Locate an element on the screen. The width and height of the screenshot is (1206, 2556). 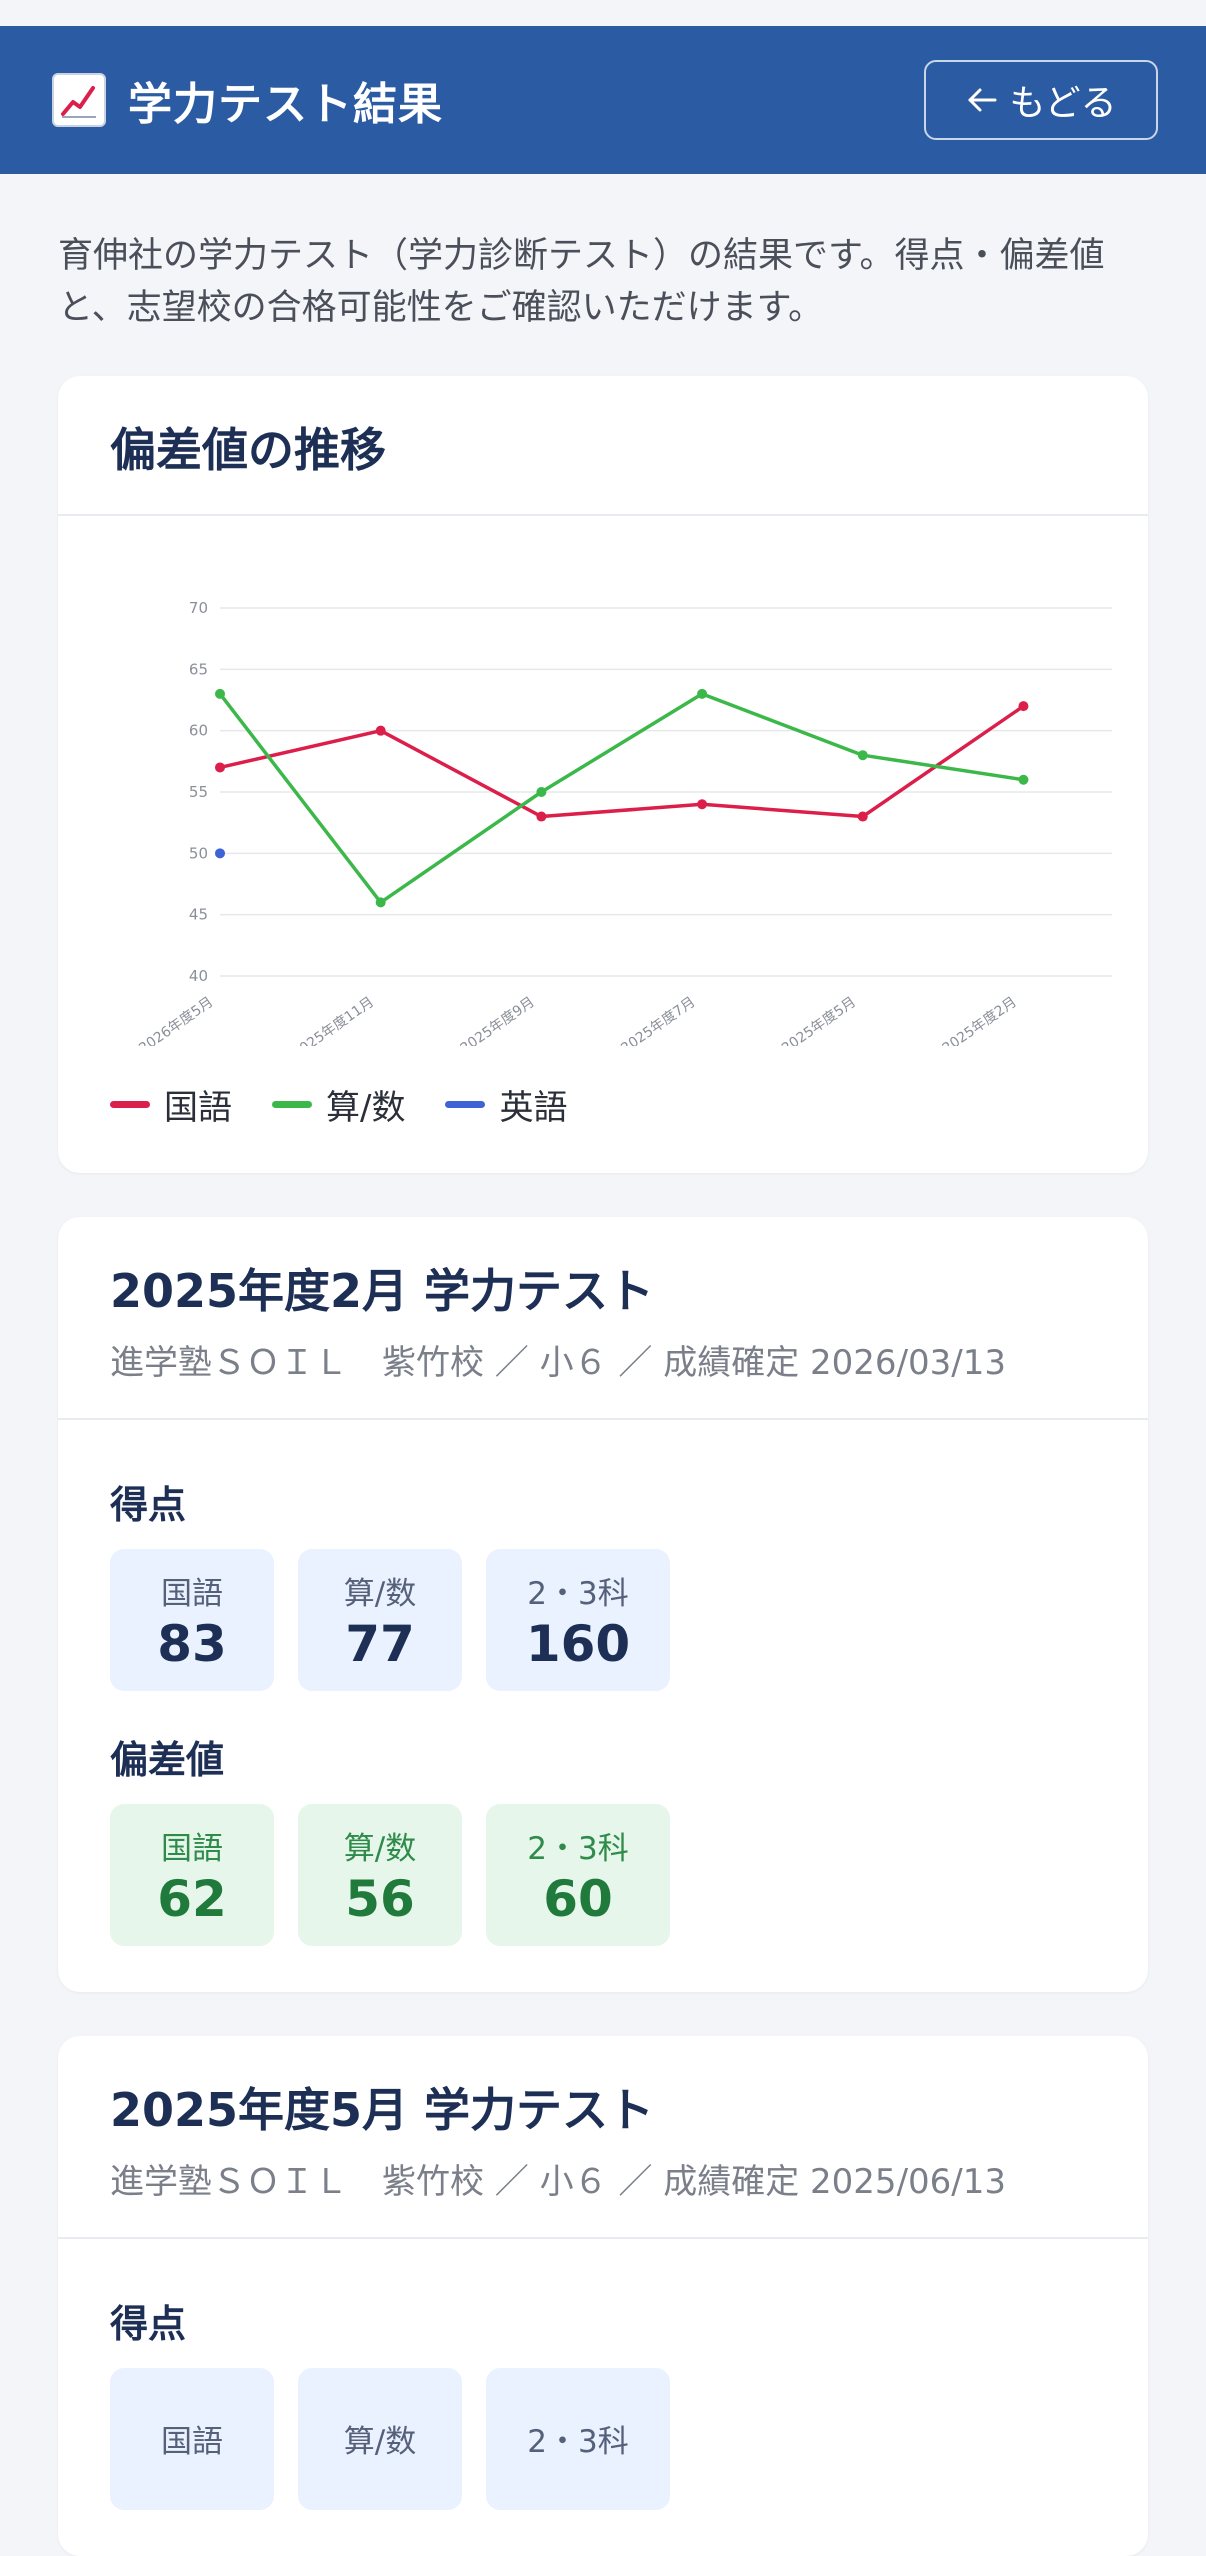
legend-item-sansu: 算/数 is located at coordinates (338, 1104).